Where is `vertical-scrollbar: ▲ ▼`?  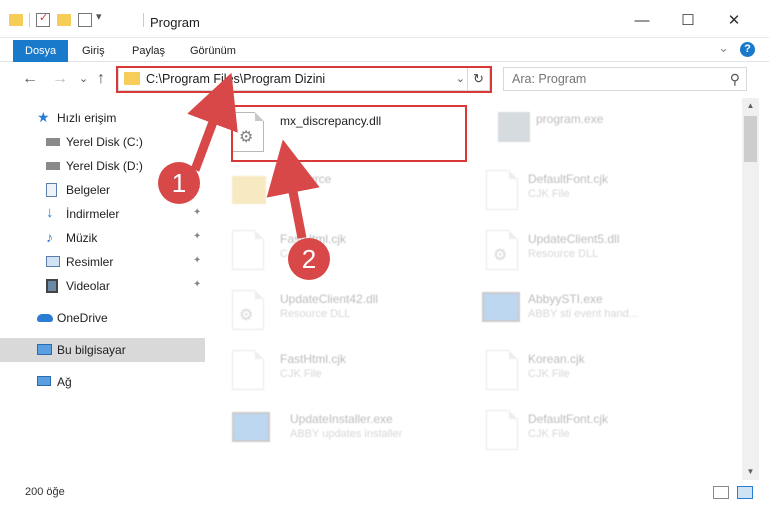
vertical-scrollbar: ▲ ▼ is located at coordinates (750, 289).